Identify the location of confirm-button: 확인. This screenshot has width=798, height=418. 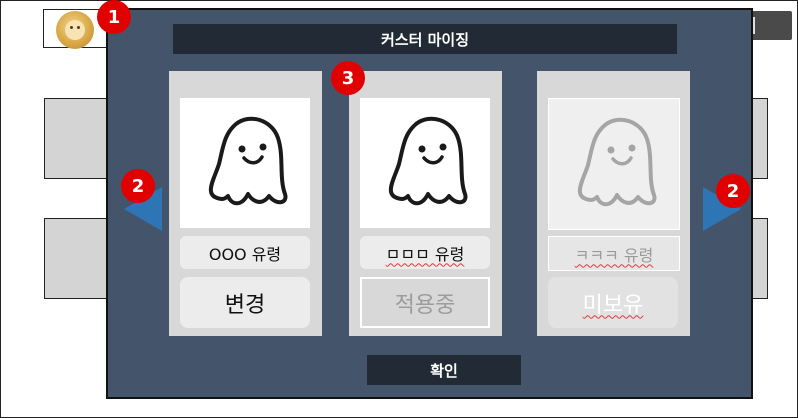
(444, 370).